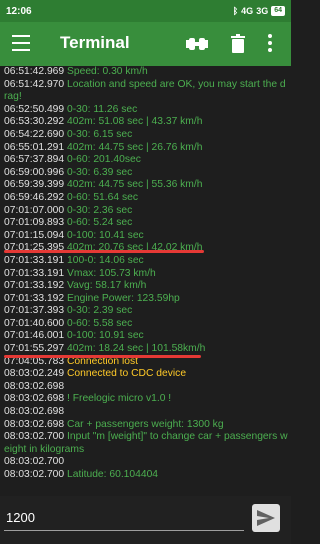  Describe the element at coordinates (34, 160) in the screenshot. I see `log-timestamp: 06:57:37.894` at that location.